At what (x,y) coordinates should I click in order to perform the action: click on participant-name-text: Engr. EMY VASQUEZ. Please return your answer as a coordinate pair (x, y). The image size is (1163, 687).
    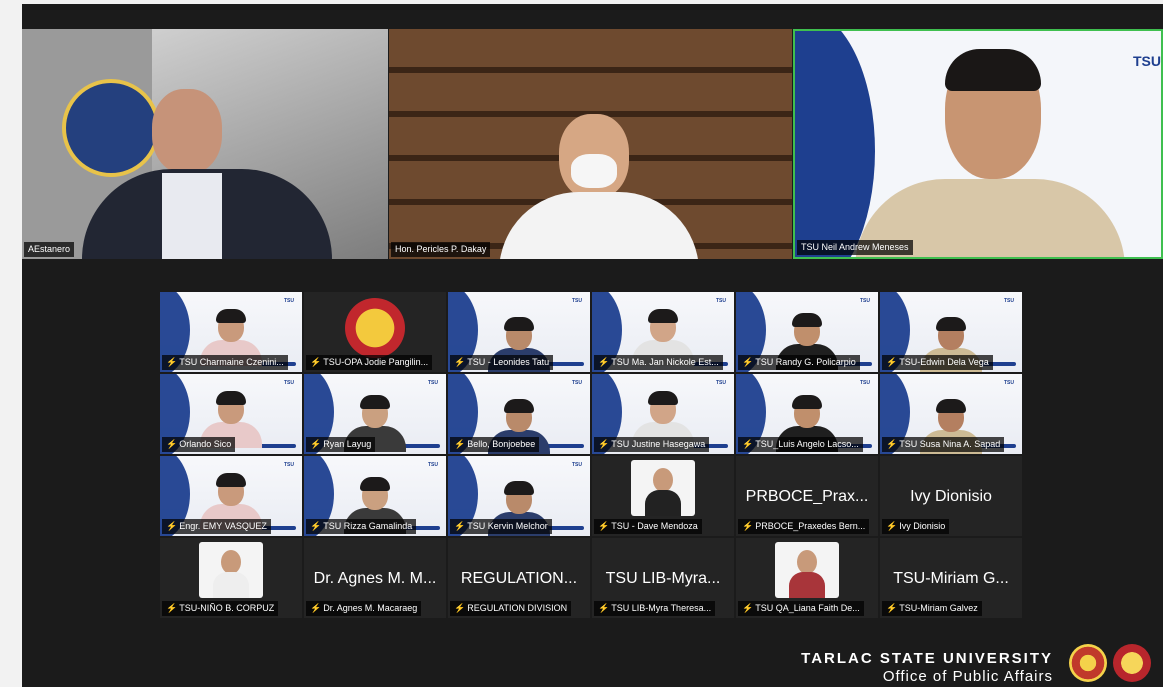
    Looking at the image, I should click on (223, 526).